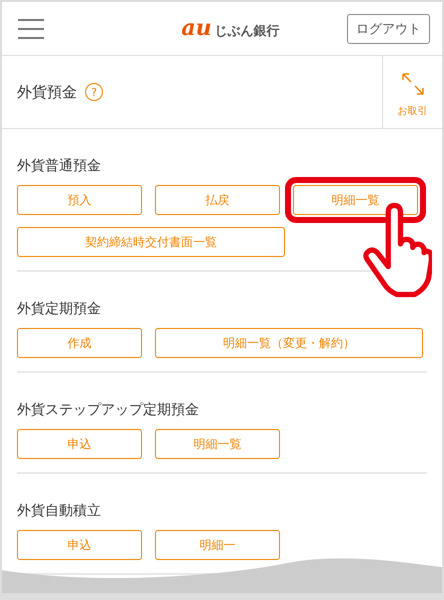  What do you see at coordinates (79, 444) in the screenshot?
I see `action-button: 申込` at bounding box center [79, 444].